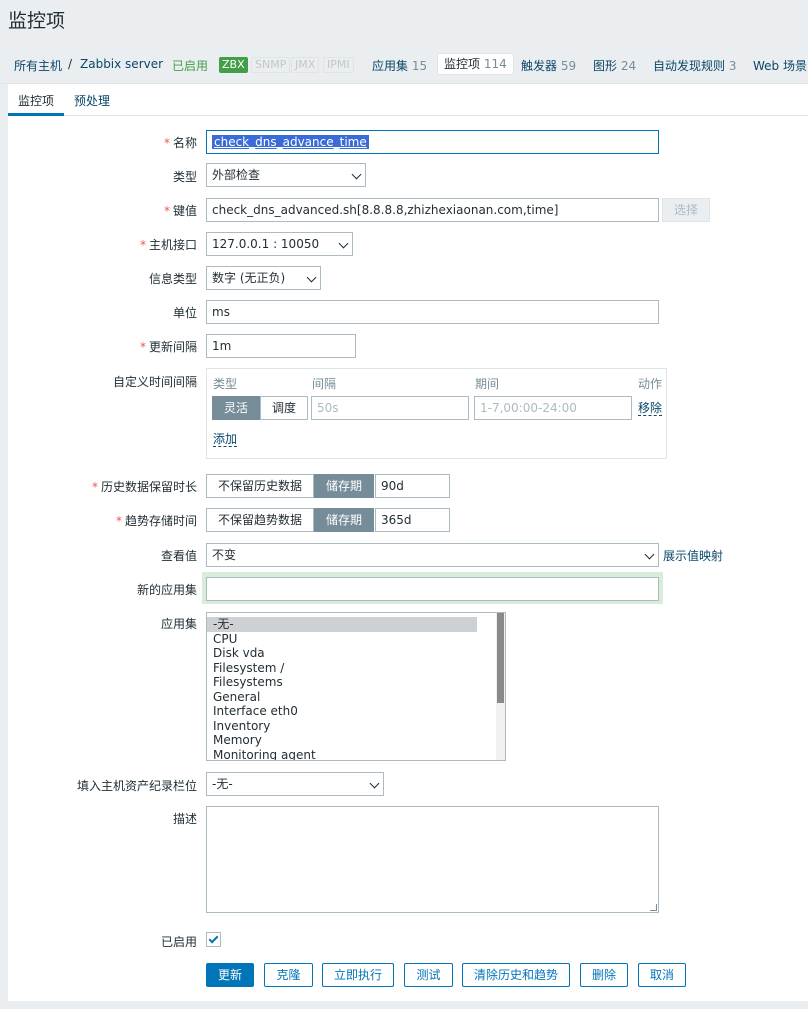 The image size is (808, 1009). Describe the element at coordinates (432, 142) in the screenshot. I see `name-input: check_dns_advance_time` at that location.